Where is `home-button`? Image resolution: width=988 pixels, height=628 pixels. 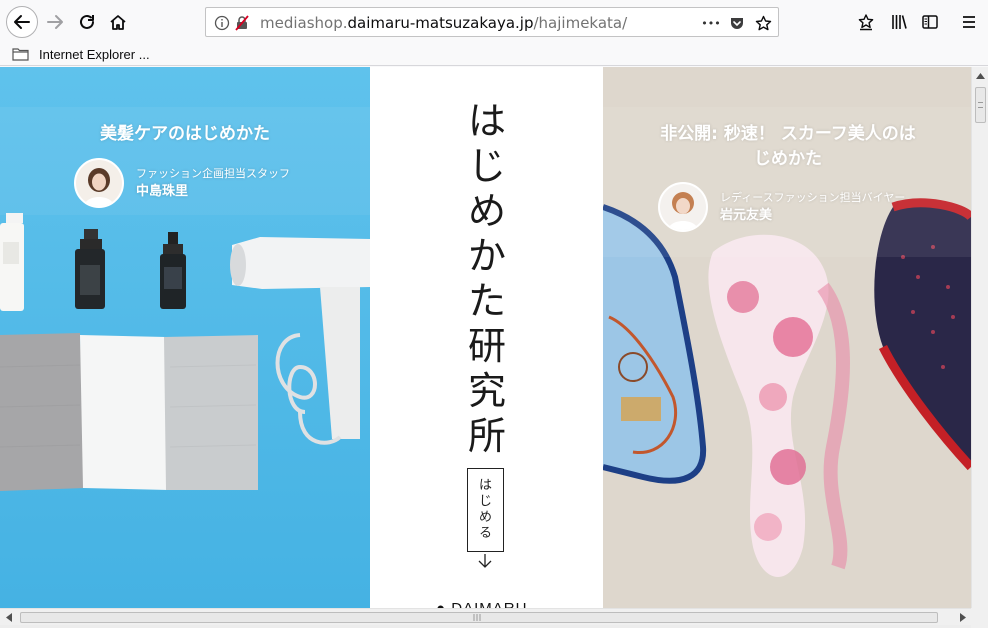 home-button is located at coordinates (118, 22).